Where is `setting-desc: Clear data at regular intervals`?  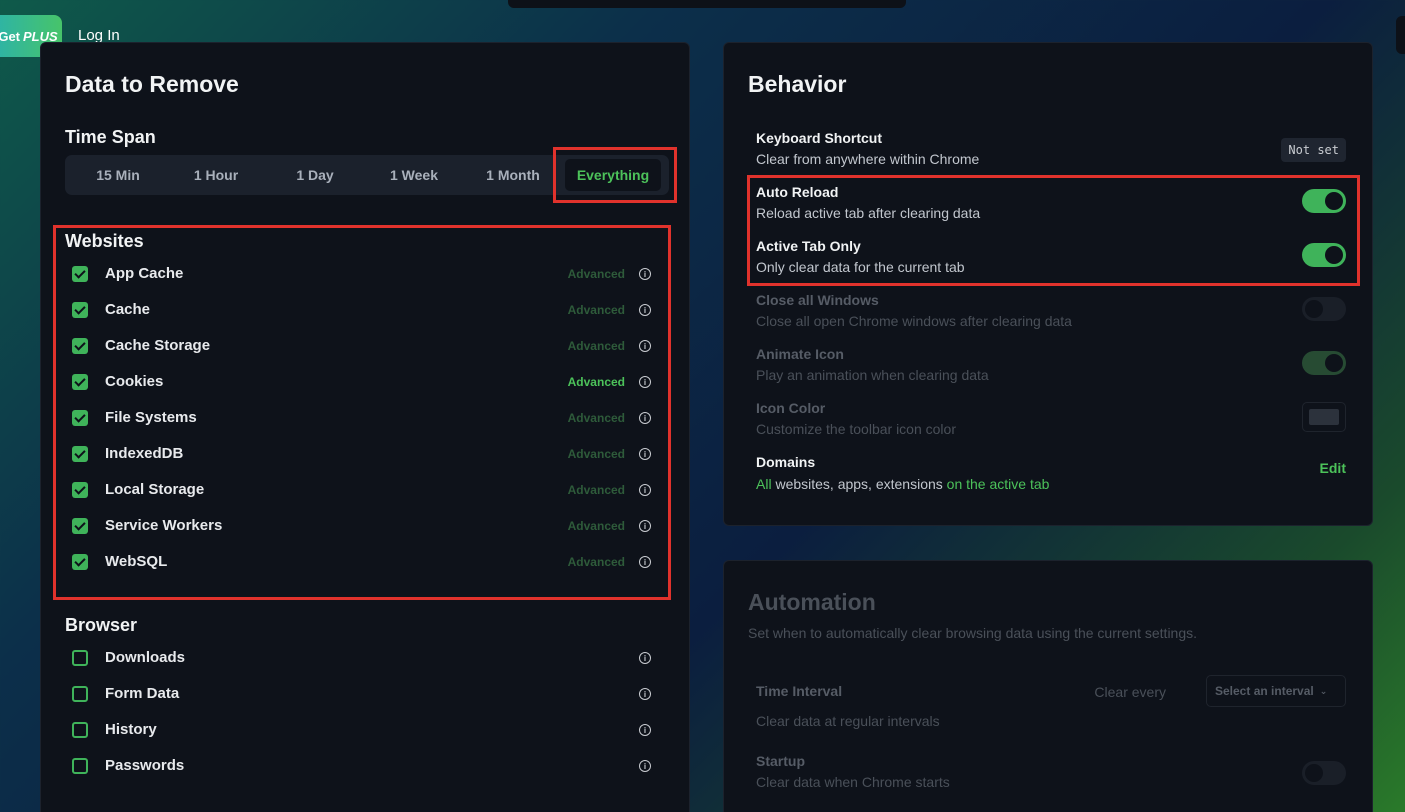 setting-desc: Clear data at regular intervals is located at coordinates (848, 721).